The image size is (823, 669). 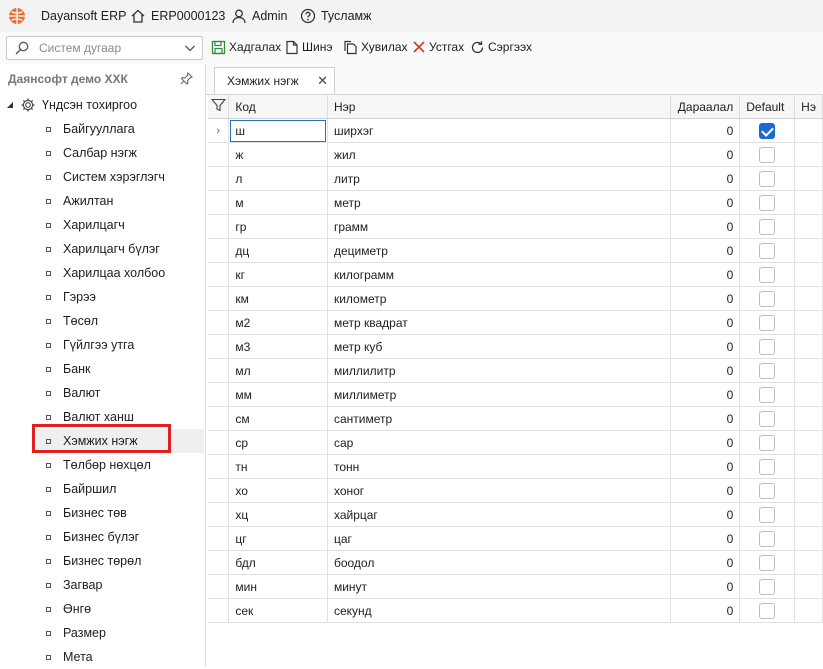 What do you see at coordinates (278, 562) in the screenshot?
I see `cell-code: бдл` at bounding box center [278, 562].